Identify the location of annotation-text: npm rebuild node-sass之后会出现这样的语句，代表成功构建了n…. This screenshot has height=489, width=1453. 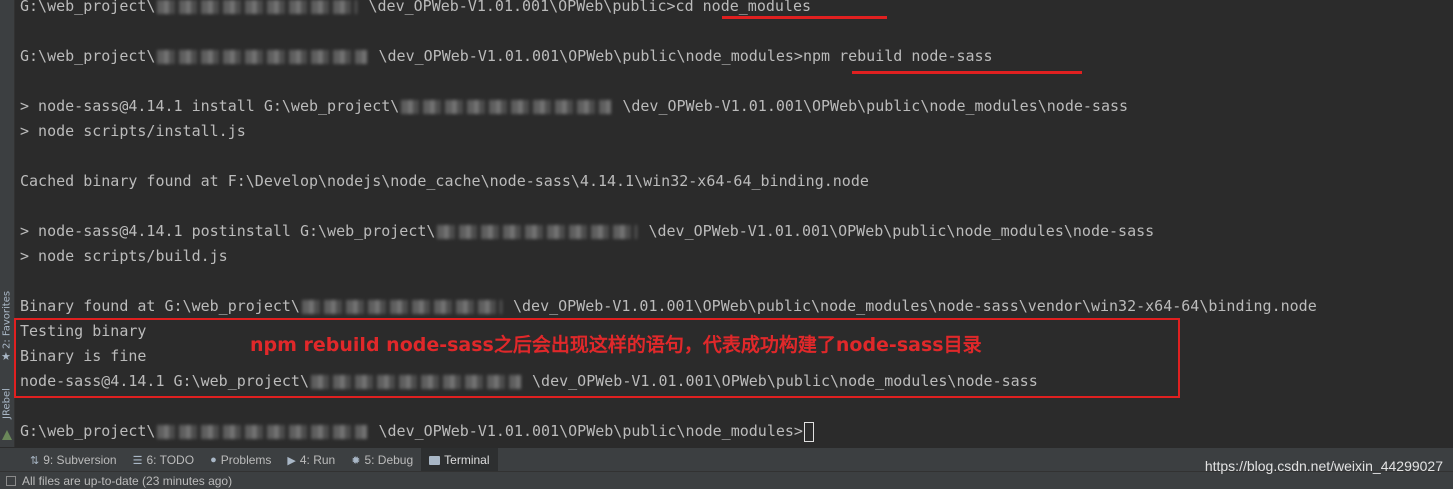
(616, 345).